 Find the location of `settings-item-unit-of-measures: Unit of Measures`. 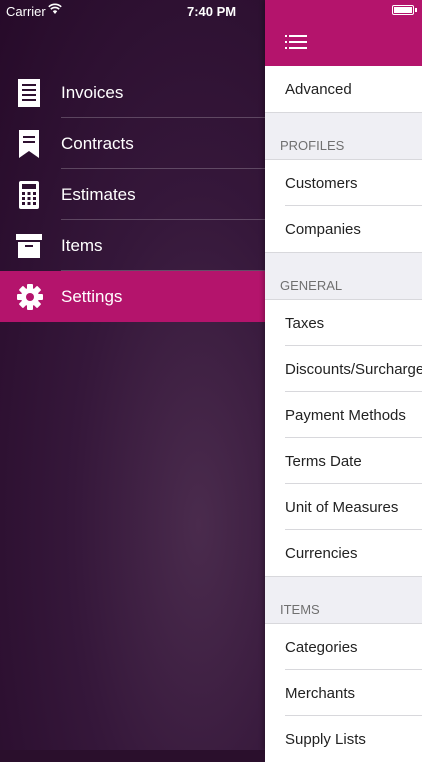

settings-item-unit-of-measures: Unit of Measures is located at coordinates (343, 507).